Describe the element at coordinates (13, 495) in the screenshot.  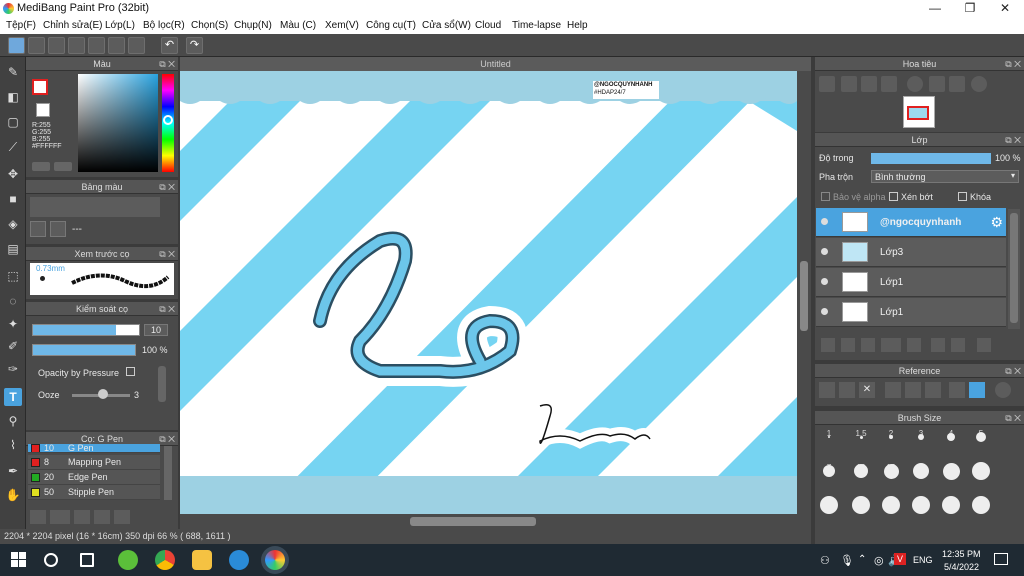
I see `hand-tool-icon: ✋` at that location.